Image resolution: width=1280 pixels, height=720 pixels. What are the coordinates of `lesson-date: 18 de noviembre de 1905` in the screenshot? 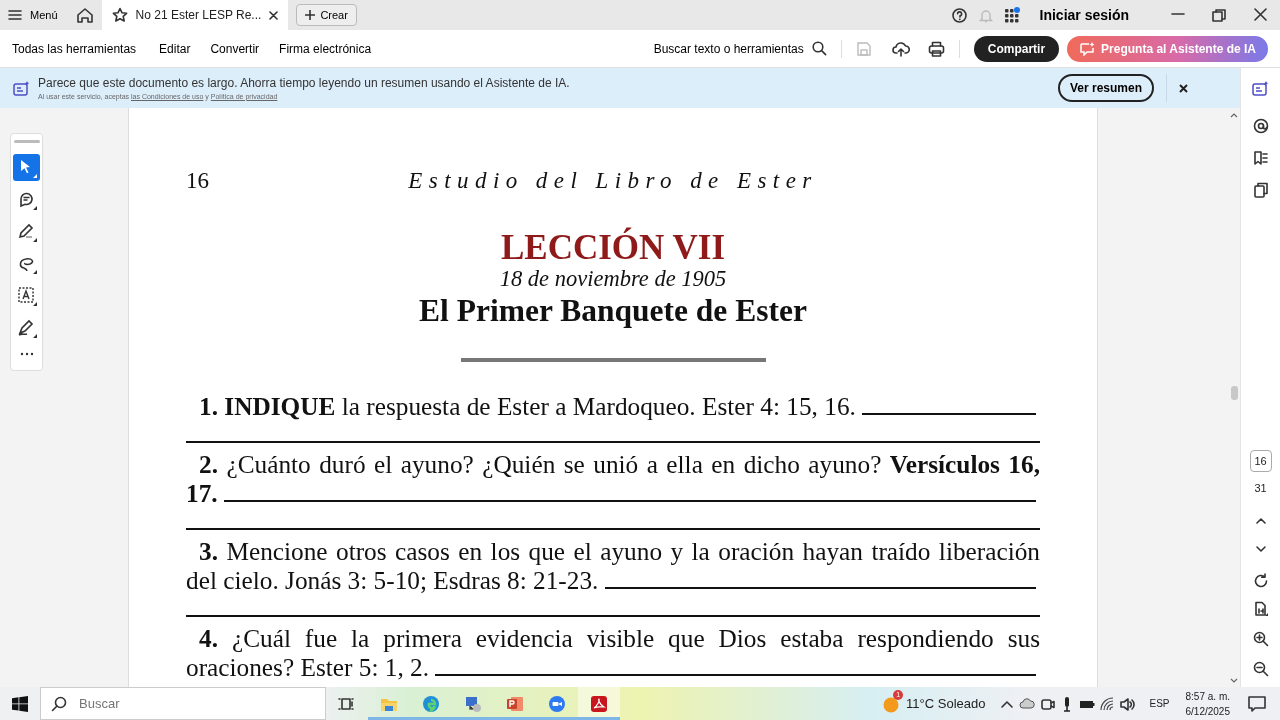 It's located at (613, 279).